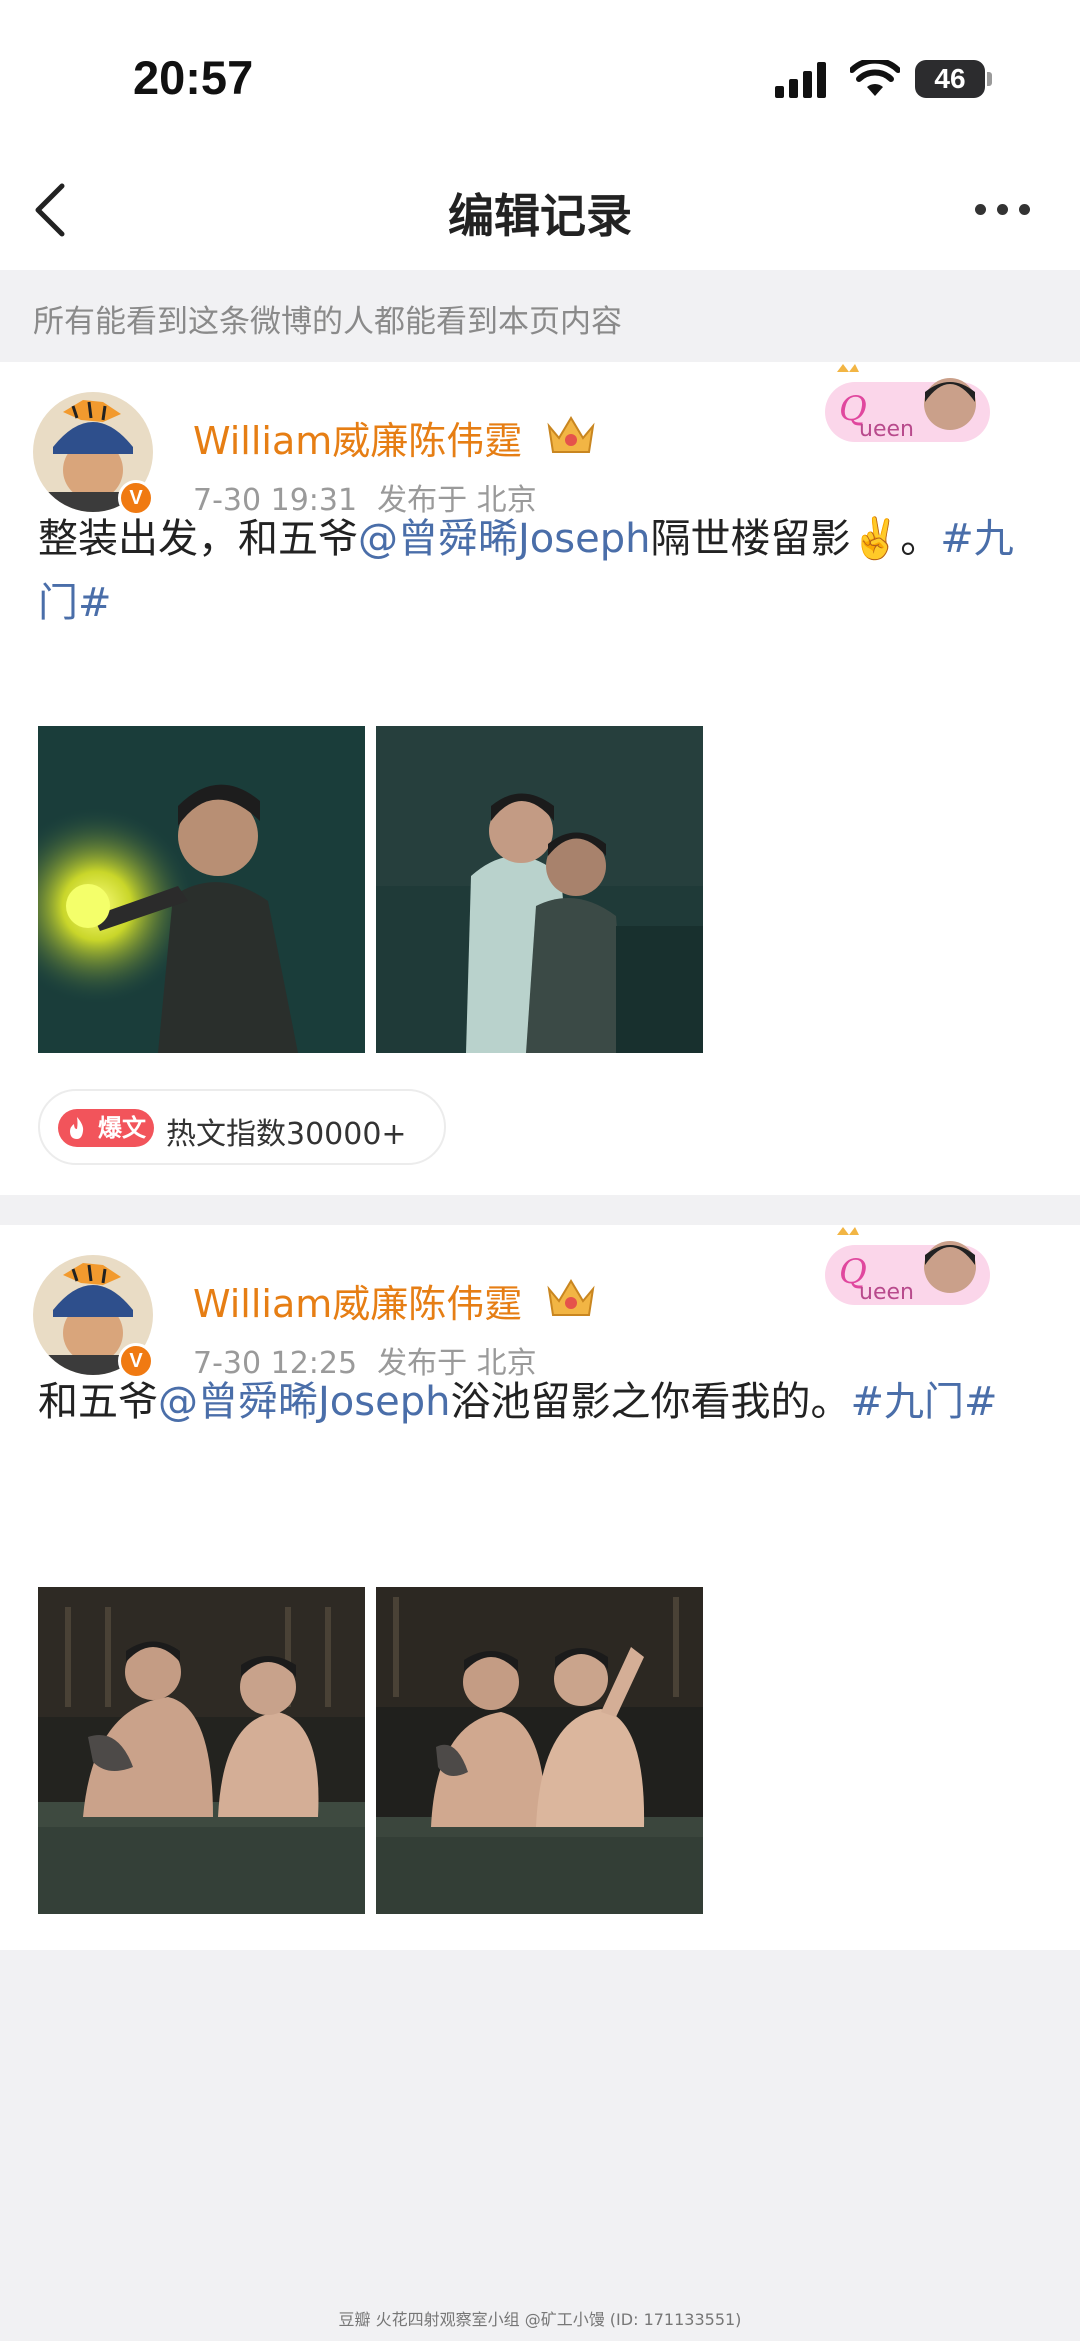  What do you see at coordinates (540, 75) in the screenshot?
I see `status-bar: 20:57 46` at bounding box center [540, 75].